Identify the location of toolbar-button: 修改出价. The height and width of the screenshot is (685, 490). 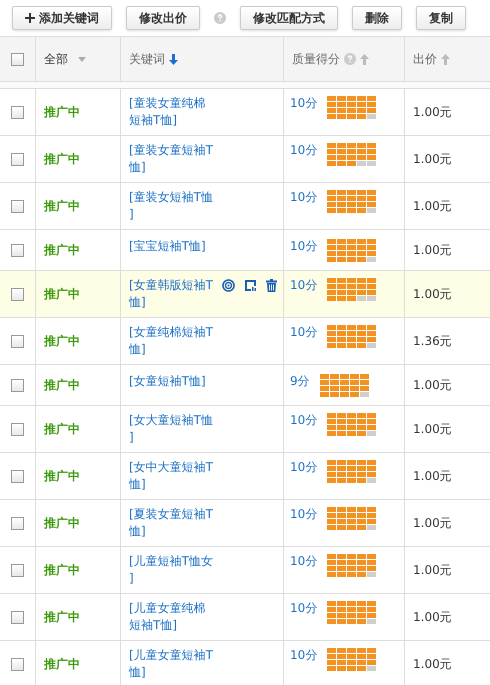
(163, 18).